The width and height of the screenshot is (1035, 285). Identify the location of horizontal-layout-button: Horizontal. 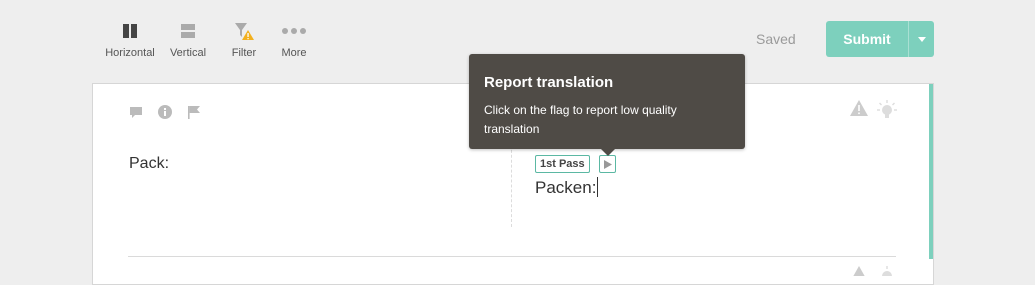
(130, 39).